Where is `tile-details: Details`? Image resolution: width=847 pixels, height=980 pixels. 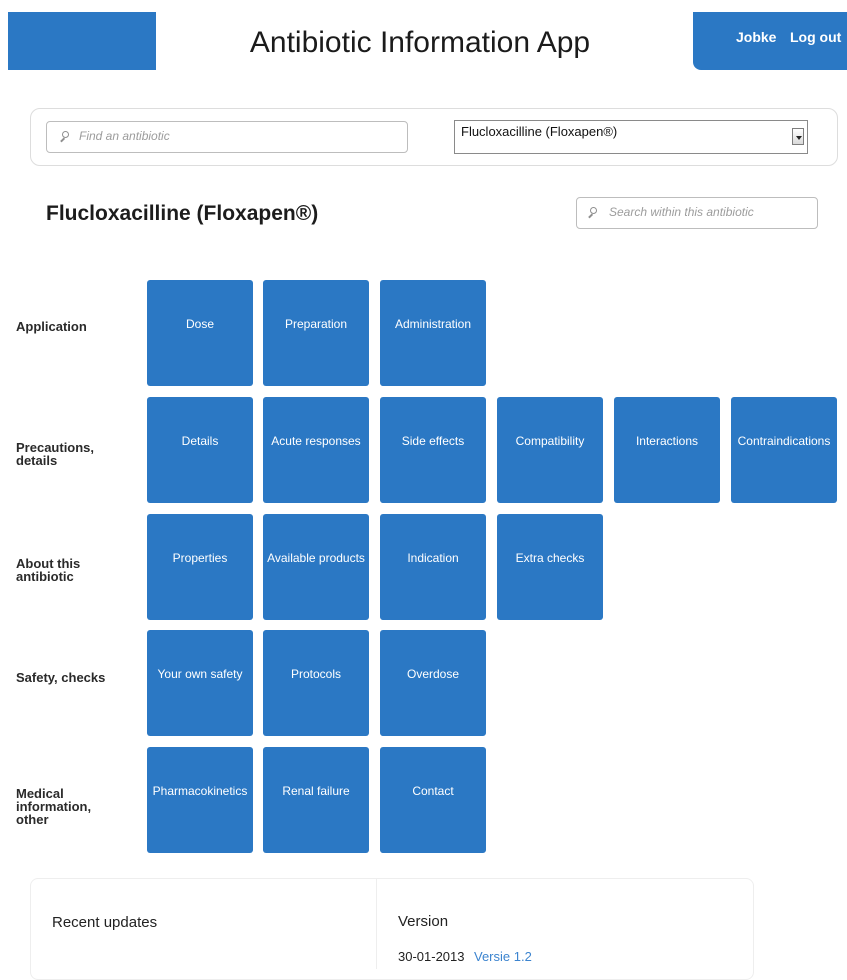
tile-details: Details is located at coordinates (200, 450).